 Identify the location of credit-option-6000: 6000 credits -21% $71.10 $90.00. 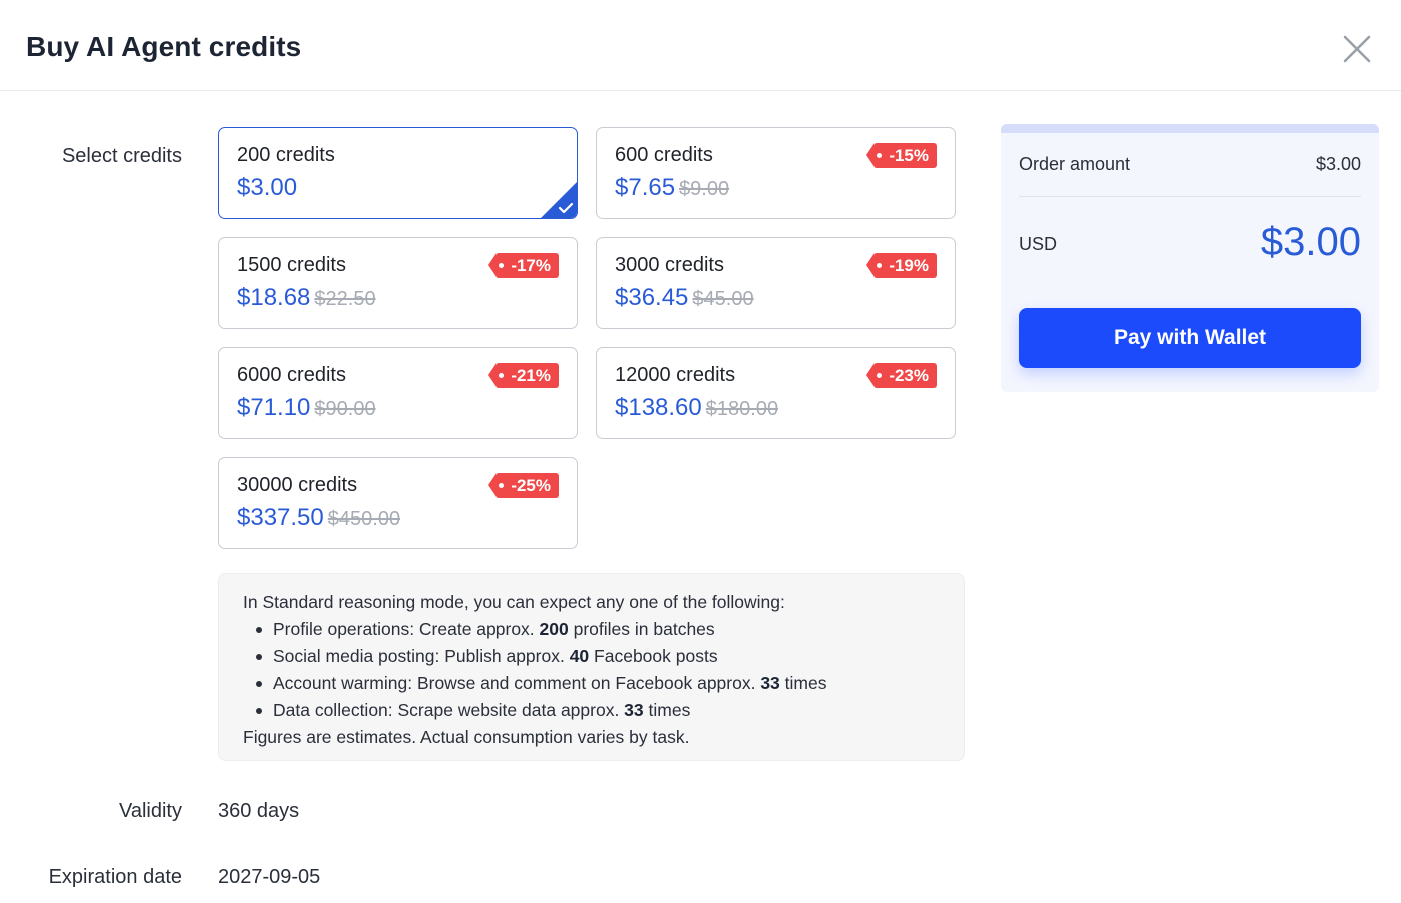
(398, 393).